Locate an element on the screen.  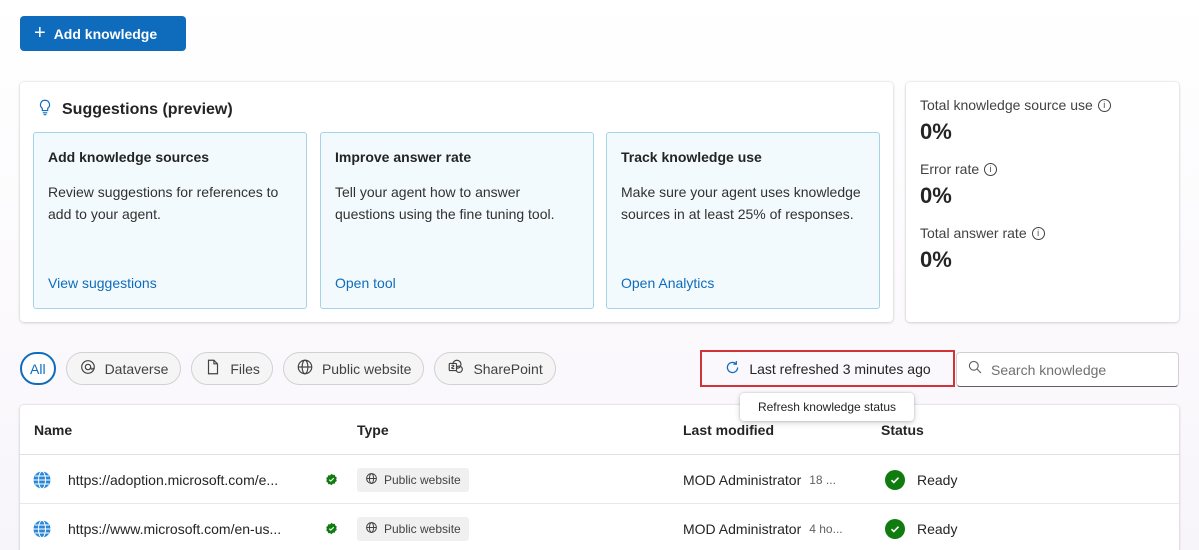
suggestions-heading: Suggestions (preview) is located at coordinates (147, 109).